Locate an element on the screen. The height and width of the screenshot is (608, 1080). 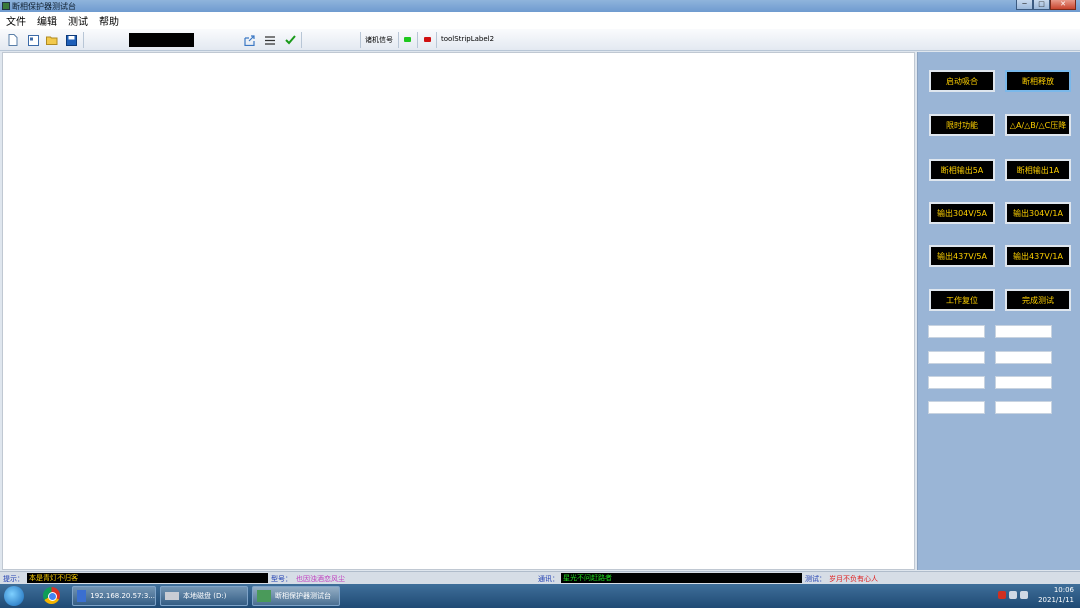
hint-value: 本是青灯不归客 is located at coordinates (147, 578).